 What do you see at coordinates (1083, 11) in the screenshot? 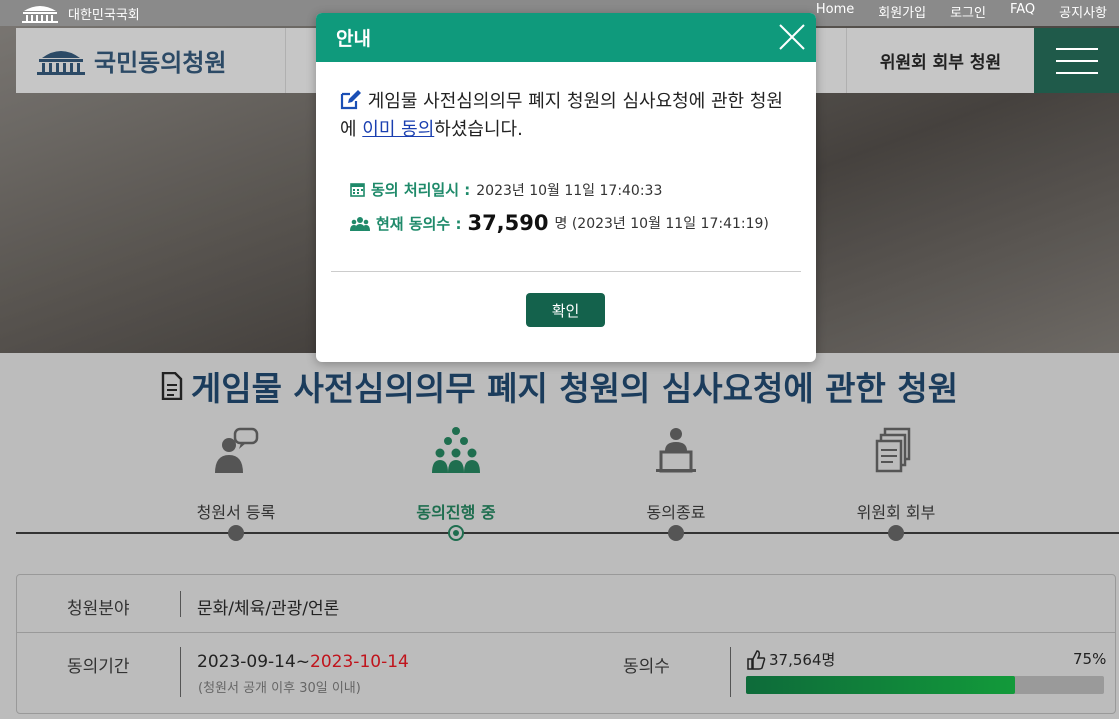
I see `link-notice: 공지사항` at bounding box center [1083, 11].